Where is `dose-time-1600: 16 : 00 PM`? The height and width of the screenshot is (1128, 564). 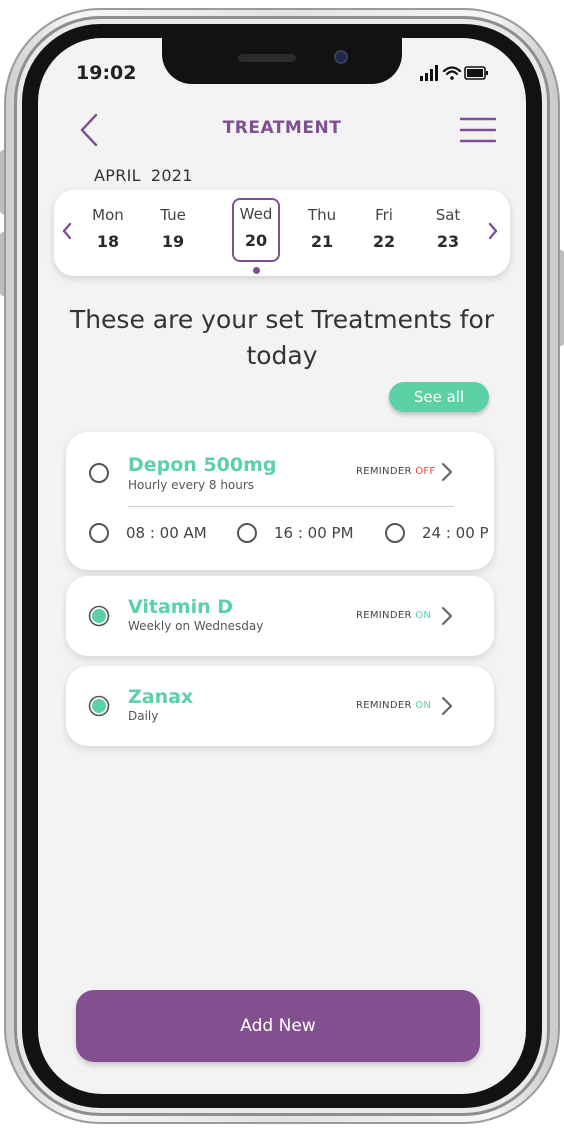
dose-time-1600: 16 : 00 PM is located at coordinates (306, 533).